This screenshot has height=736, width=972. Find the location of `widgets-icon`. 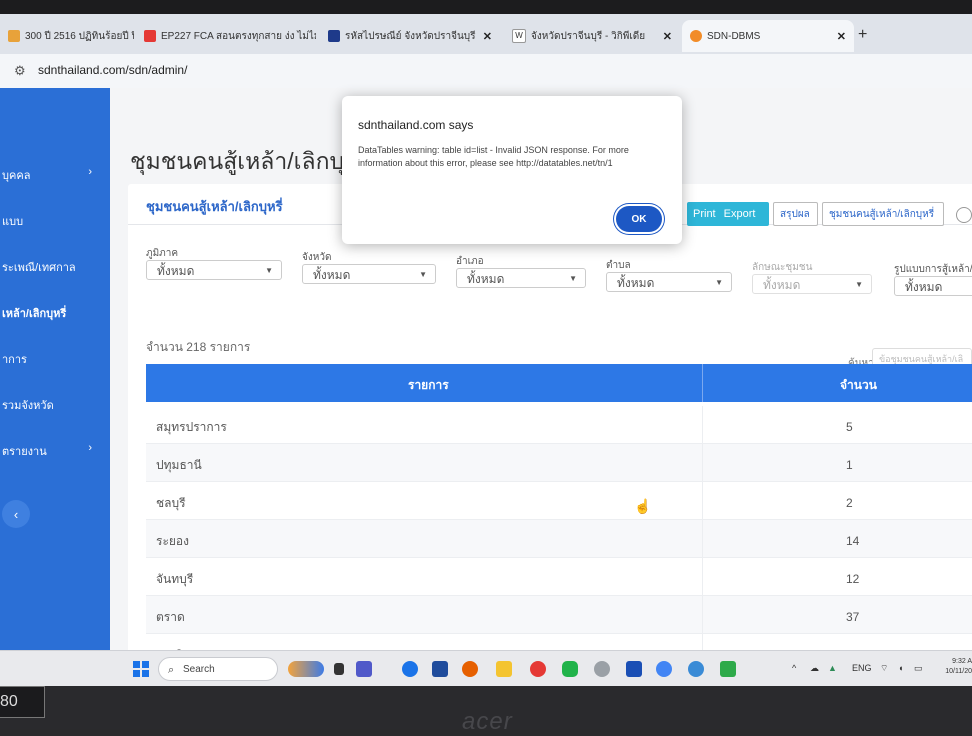

widgets-icon is located at coordinates (306, 669).